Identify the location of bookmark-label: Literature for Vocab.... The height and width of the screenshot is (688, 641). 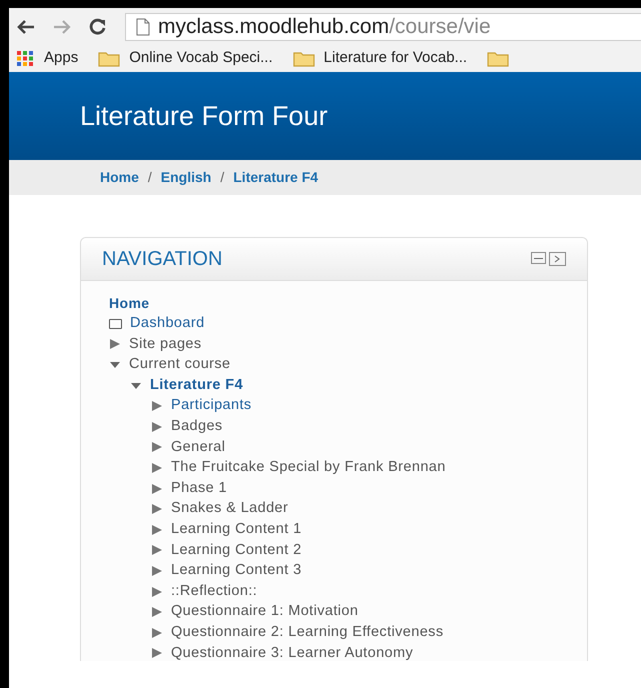
(396, 58).